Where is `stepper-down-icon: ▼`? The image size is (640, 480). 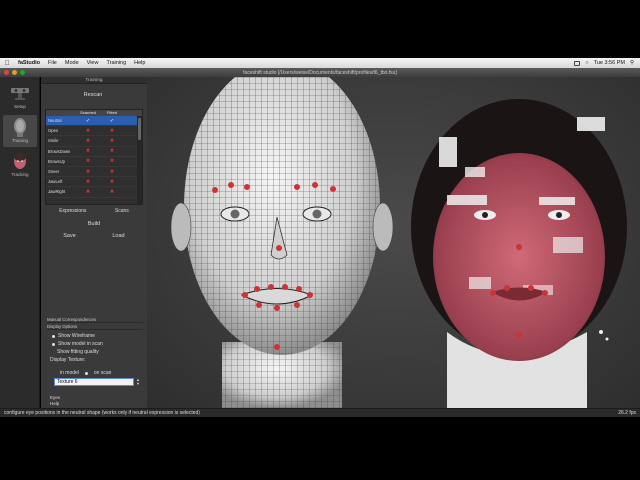
stepper-down-icon: ▼ is located at coordinates (138, 384).